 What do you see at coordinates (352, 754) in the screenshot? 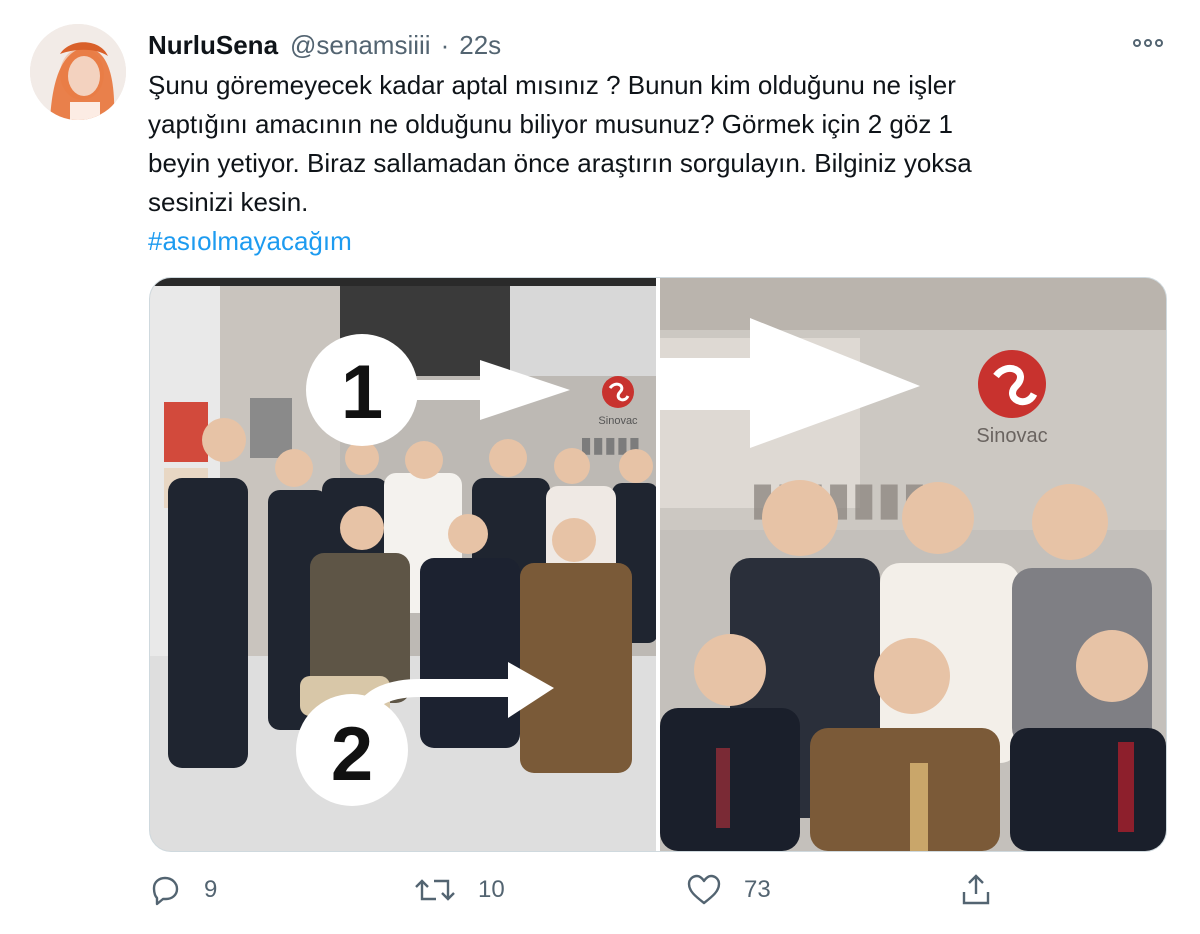
I see `annotation-label-2: 2` at bounding box center [352, 754].